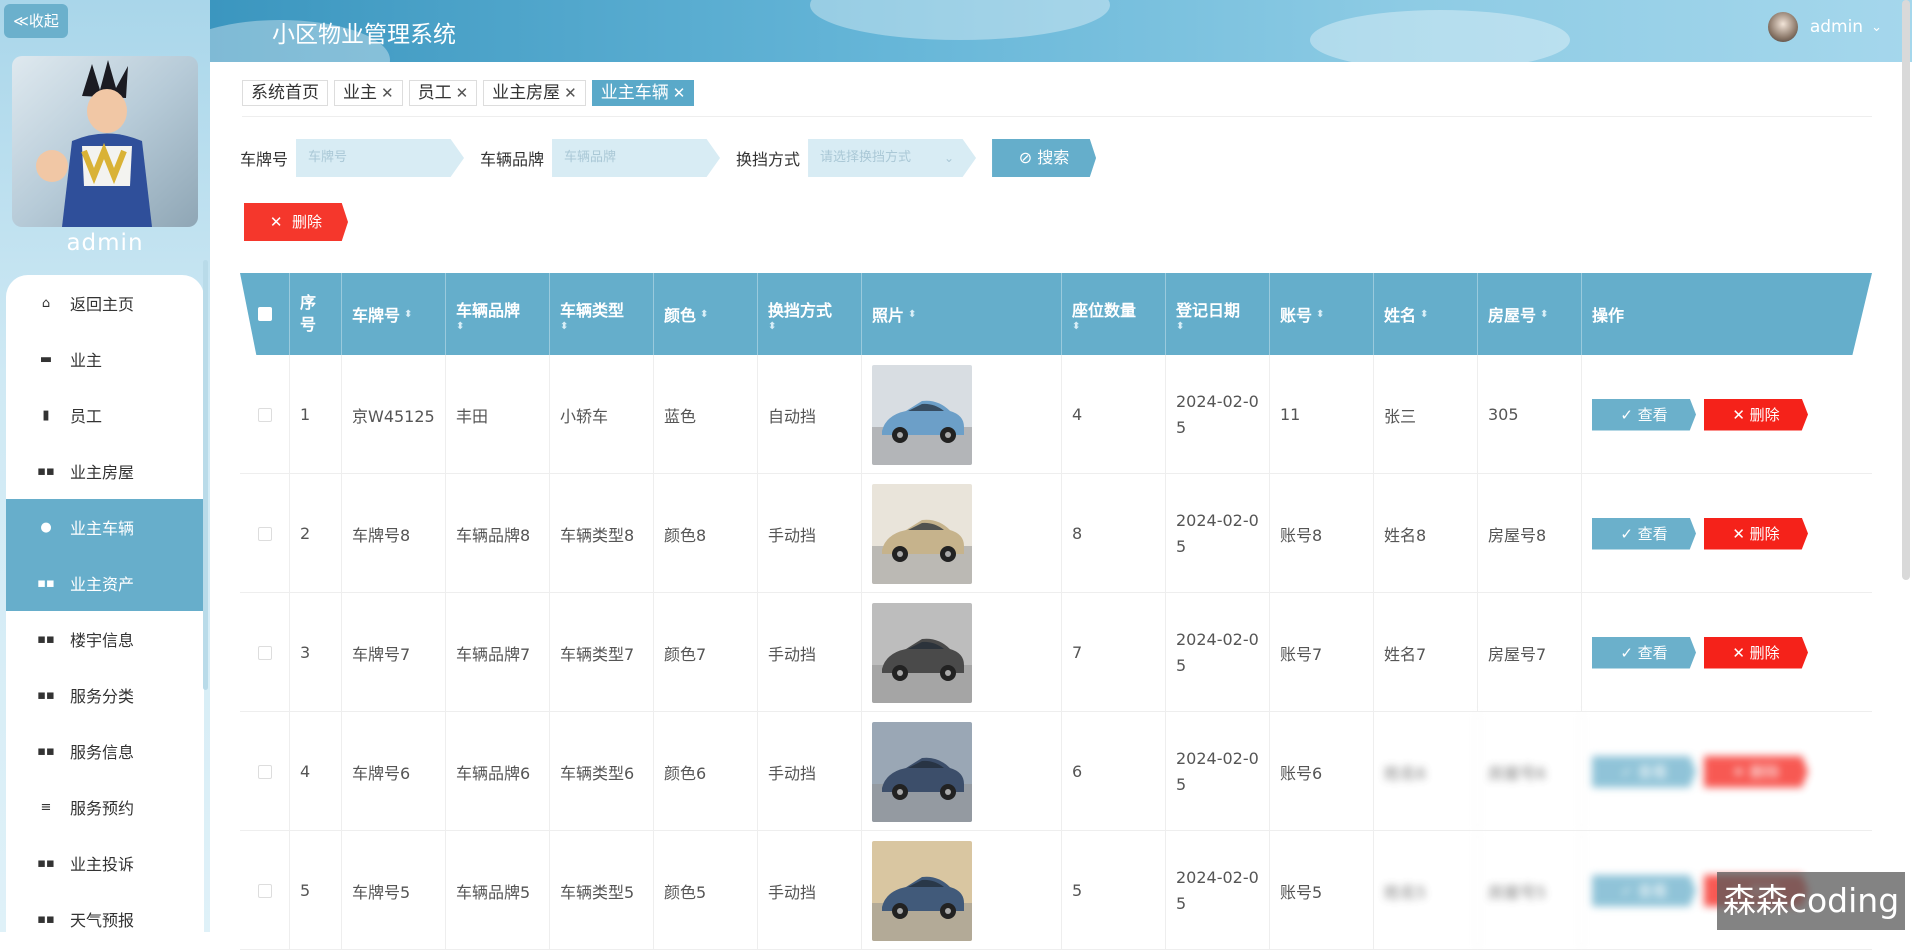  I want to click on select-all-checkbox, so click(264, 314).